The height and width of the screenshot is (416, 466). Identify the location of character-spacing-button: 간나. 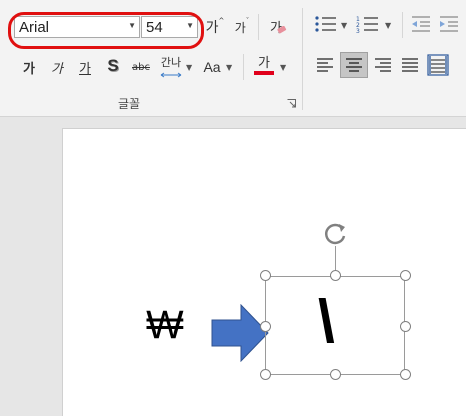
(171, 67).